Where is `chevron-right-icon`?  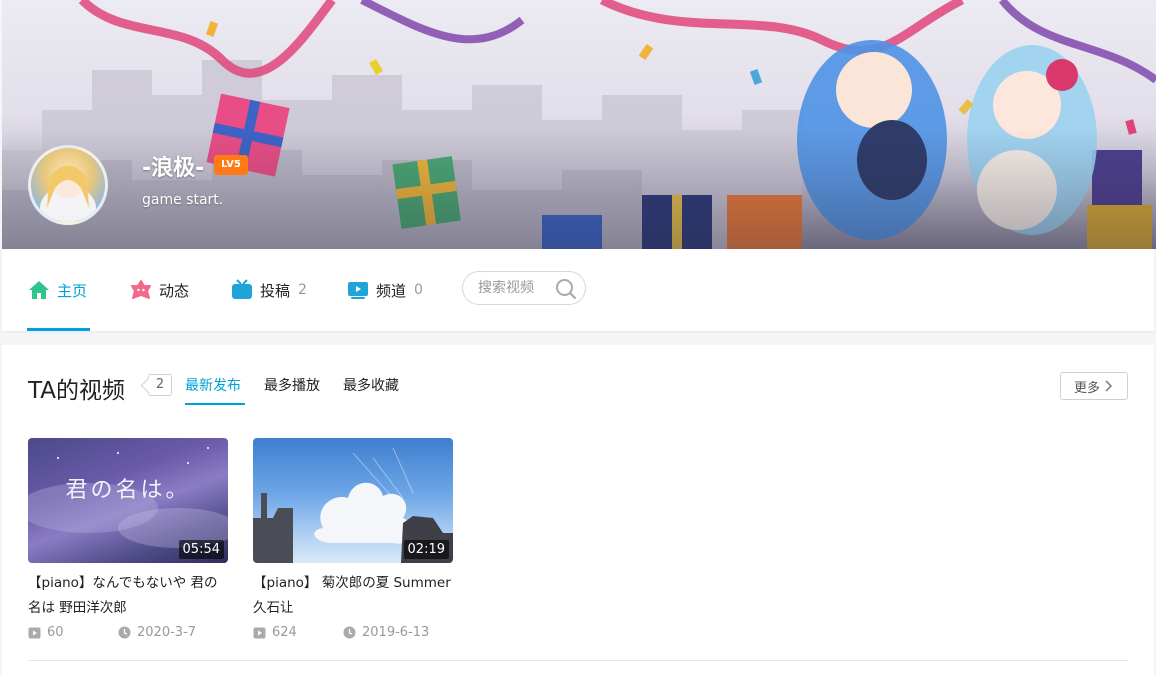
chevron-right-icon is located at coordinates (1109, 386).